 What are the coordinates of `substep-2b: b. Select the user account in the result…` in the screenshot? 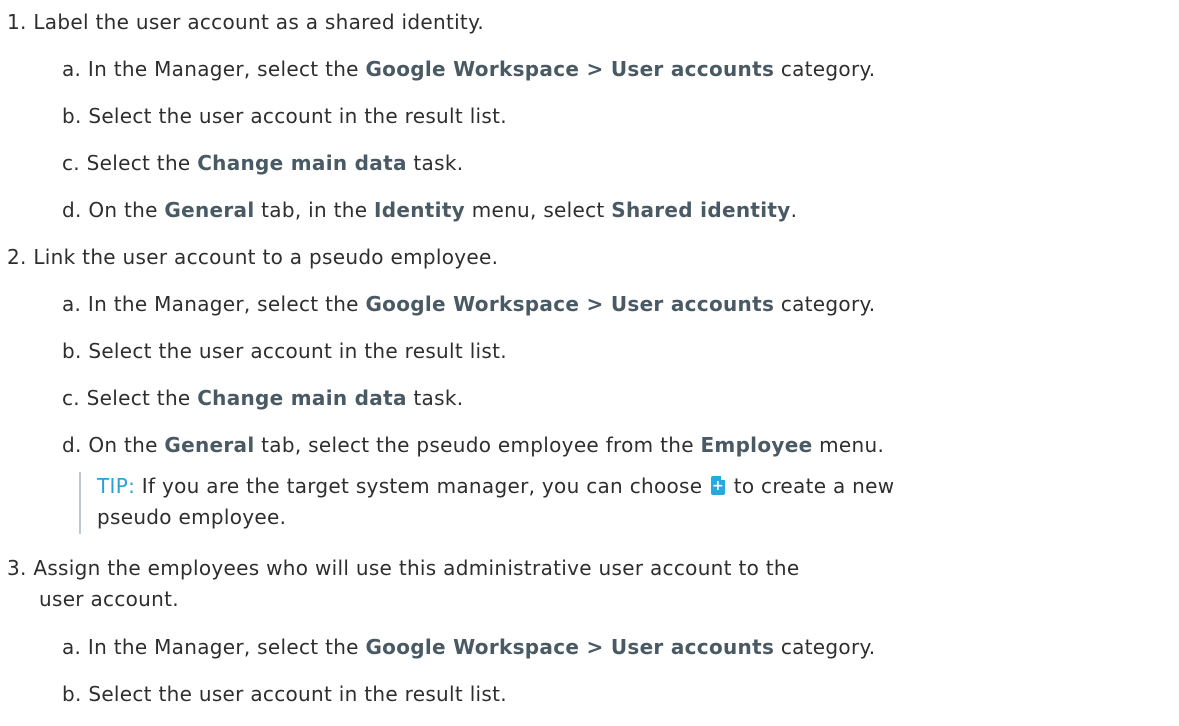 It's located at (284, 351).